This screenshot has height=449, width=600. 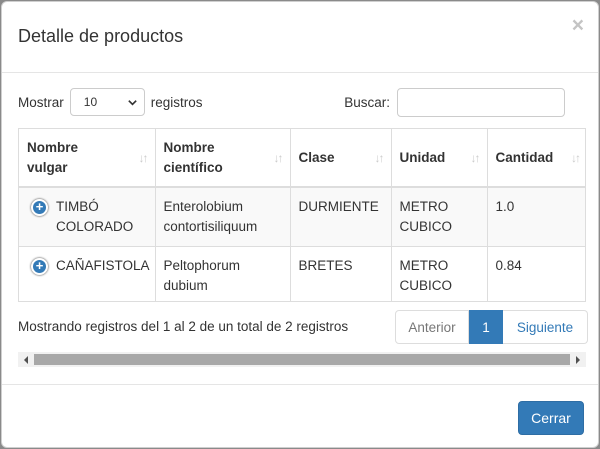 What do you see at coordinates (103, 265) in the screenshot?
I see `cell-text: CAÑAFISTOLA` at bounding box center [103, 265].